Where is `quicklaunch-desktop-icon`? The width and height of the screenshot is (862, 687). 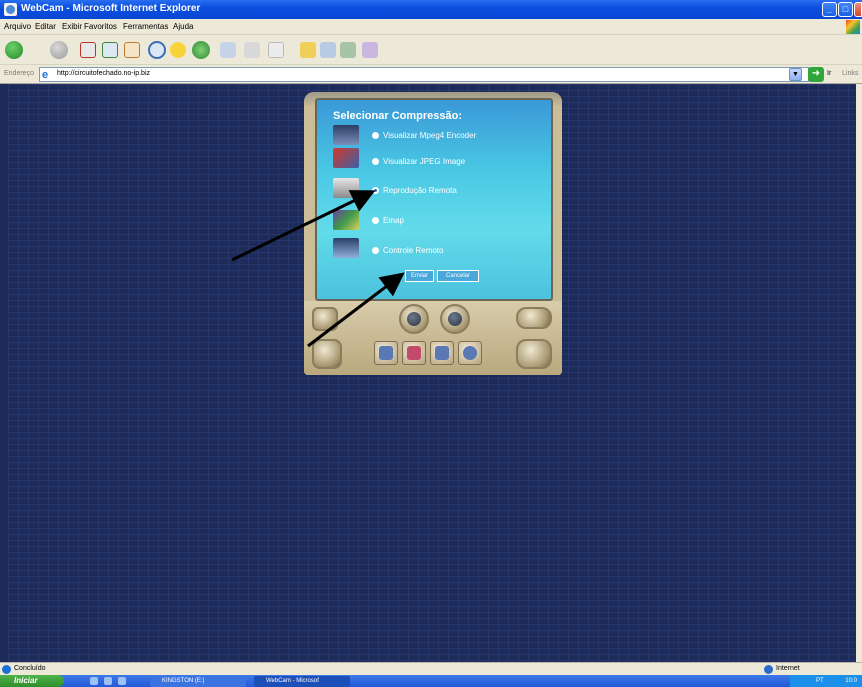
quicklaunch-desktop-icon is located at coordinates (108, 681).